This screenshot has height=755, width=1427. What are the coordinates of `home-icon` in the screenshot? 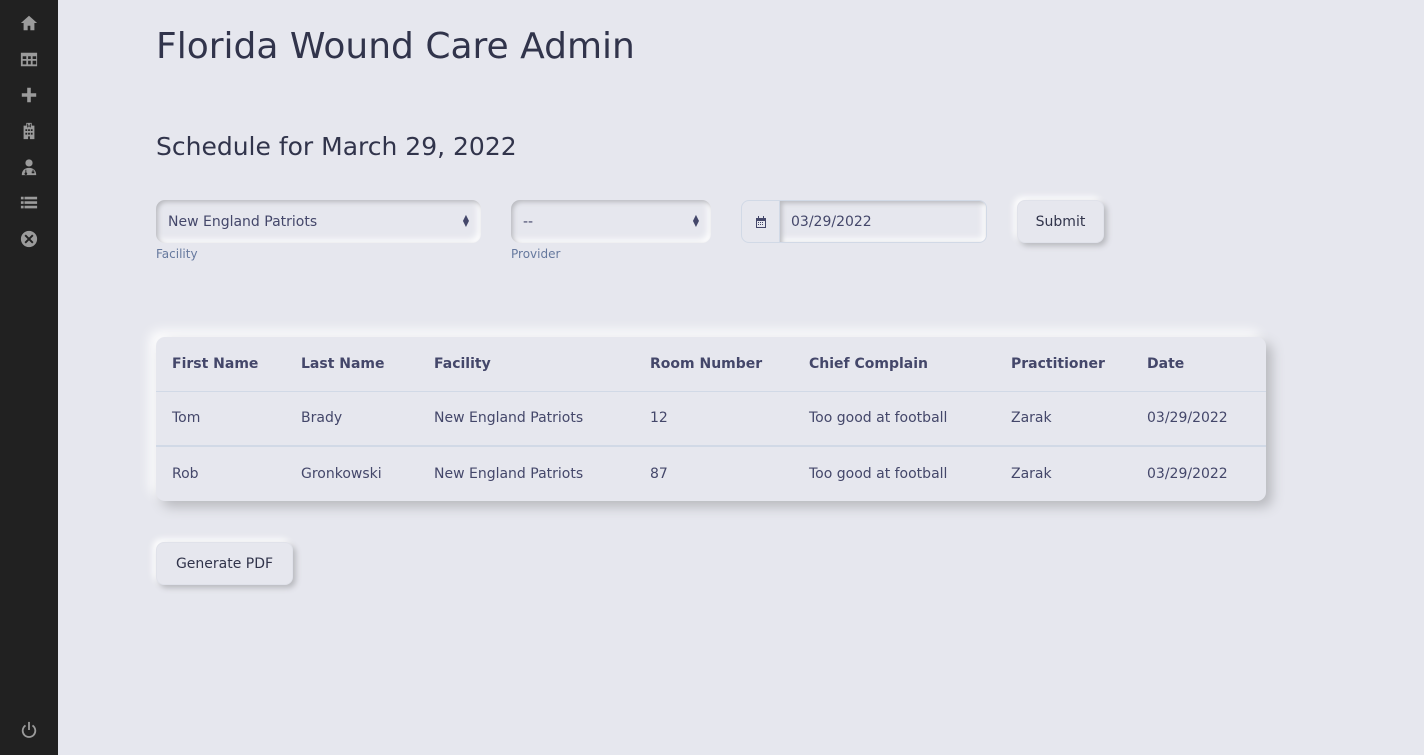 It's located at (29, 23).